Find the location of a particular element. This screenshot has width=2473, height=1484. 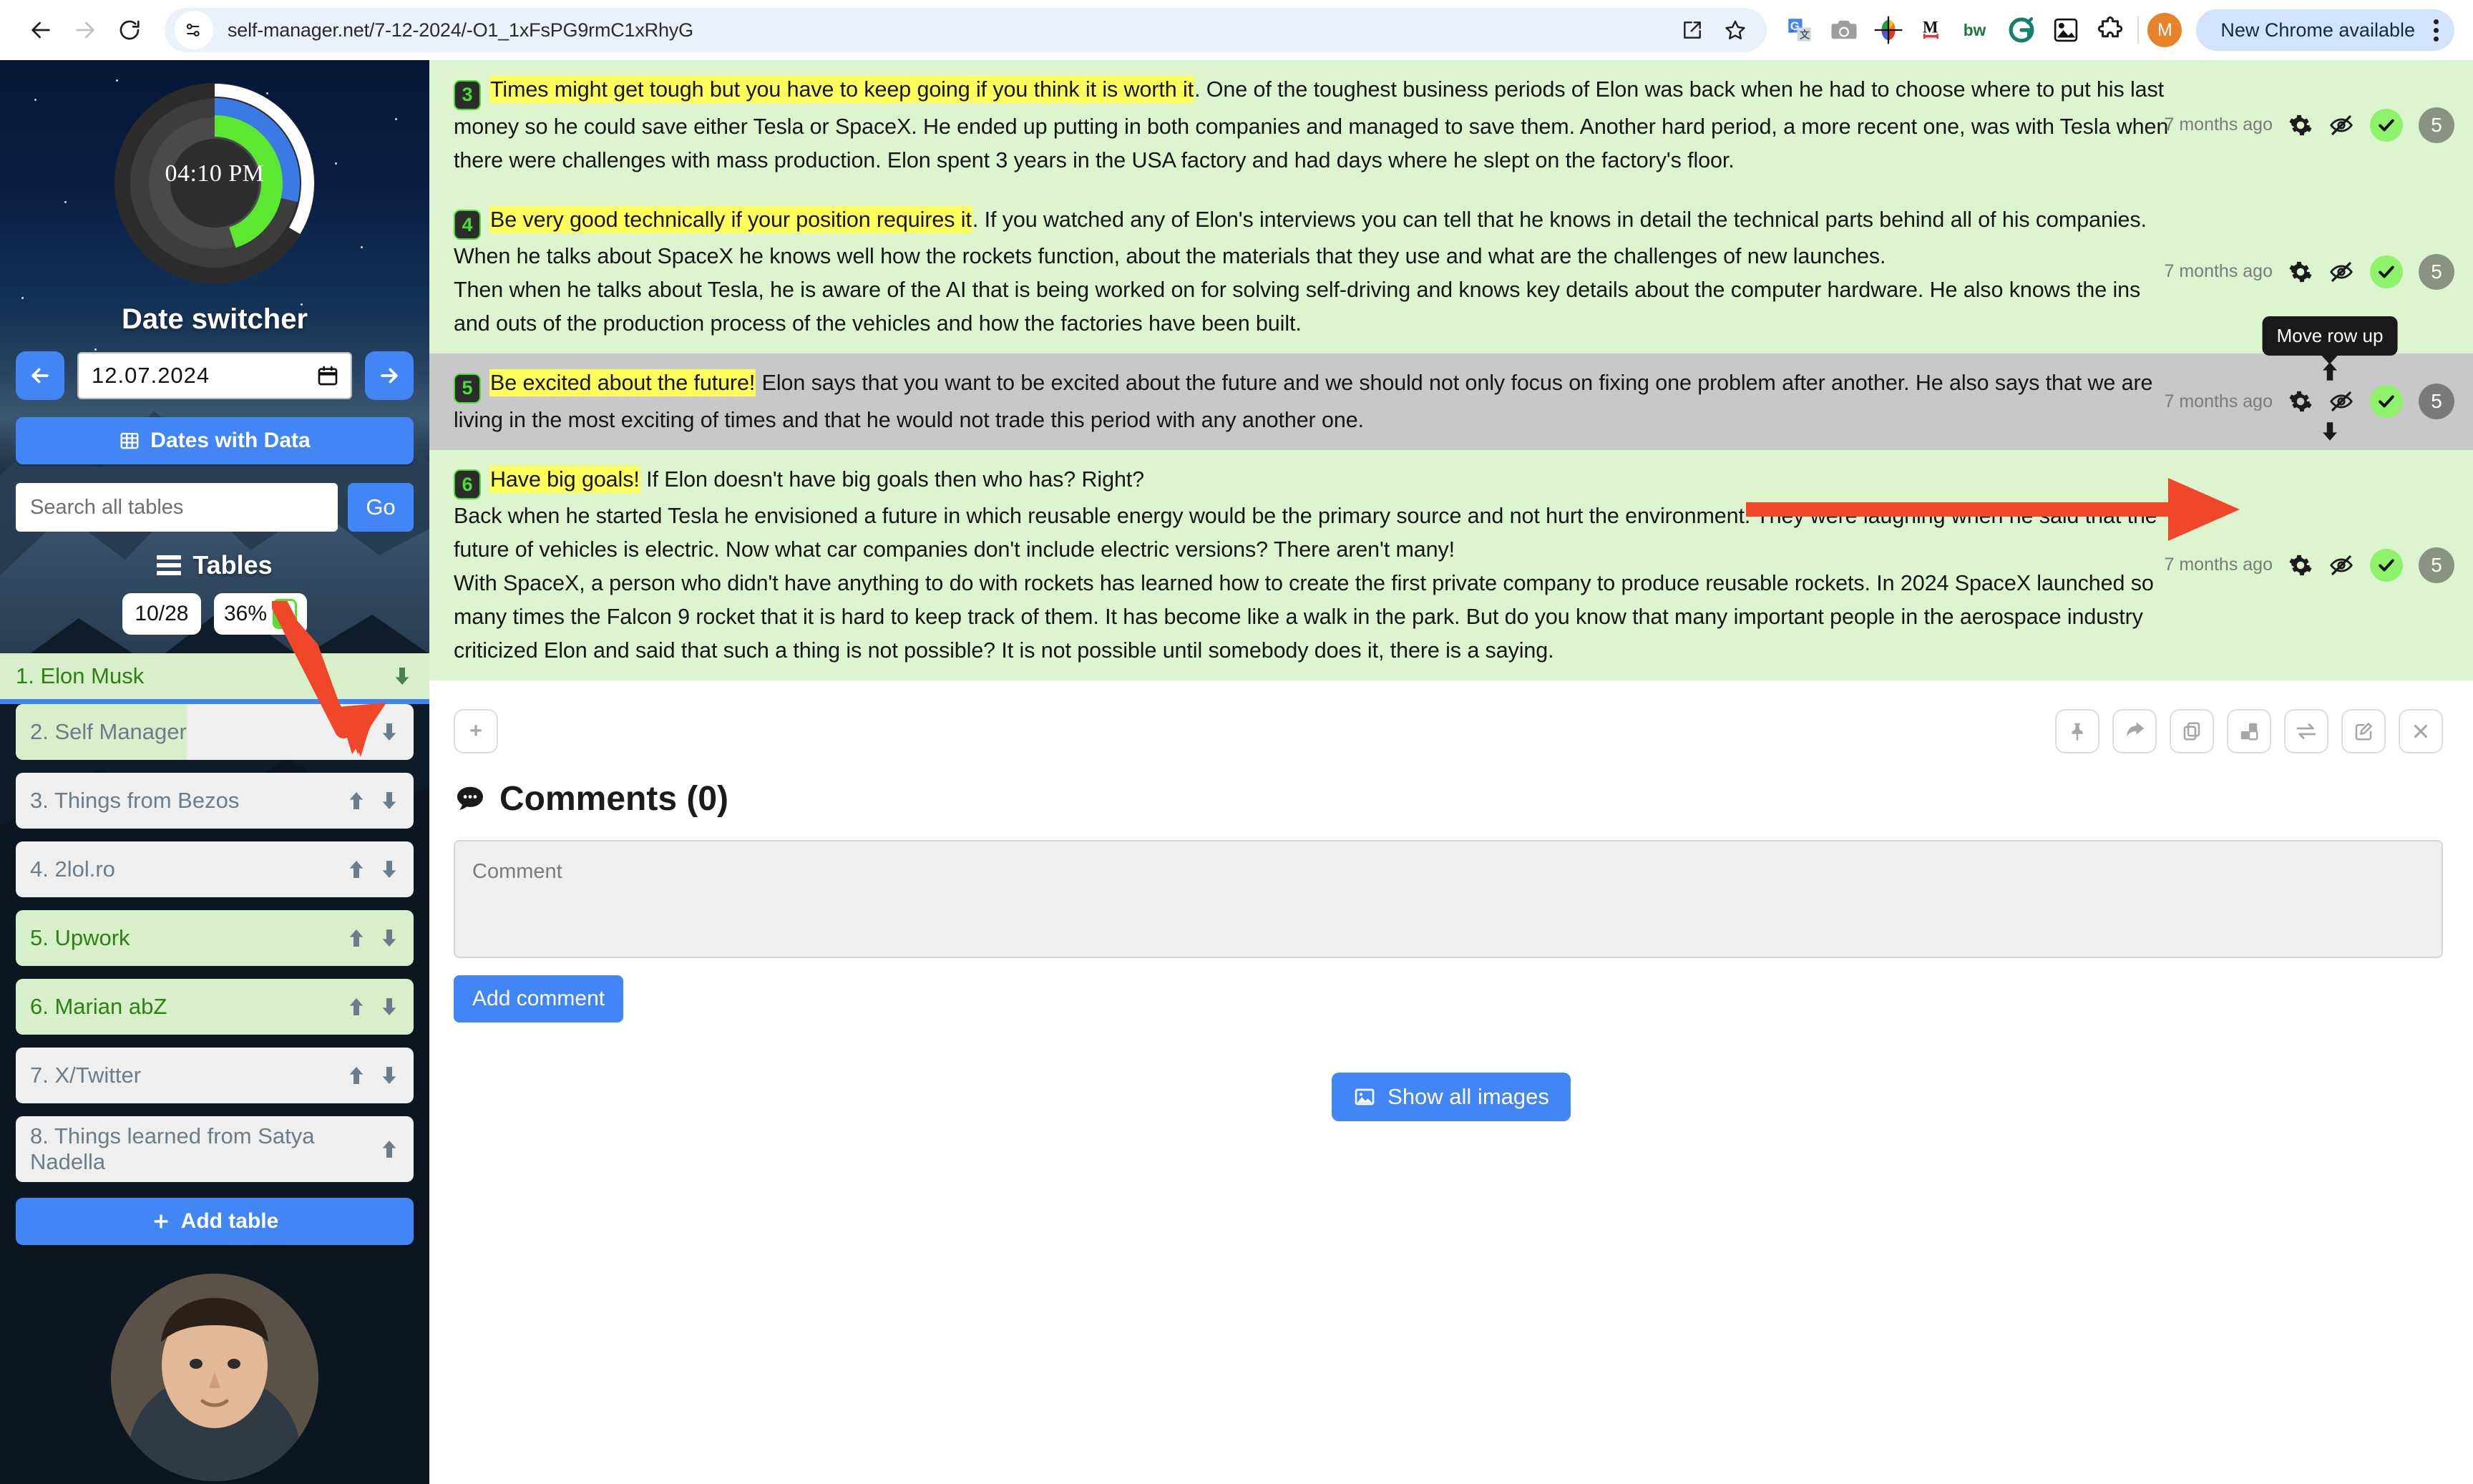

add-comment-button: Add comment is located at coordinates (539, 998).